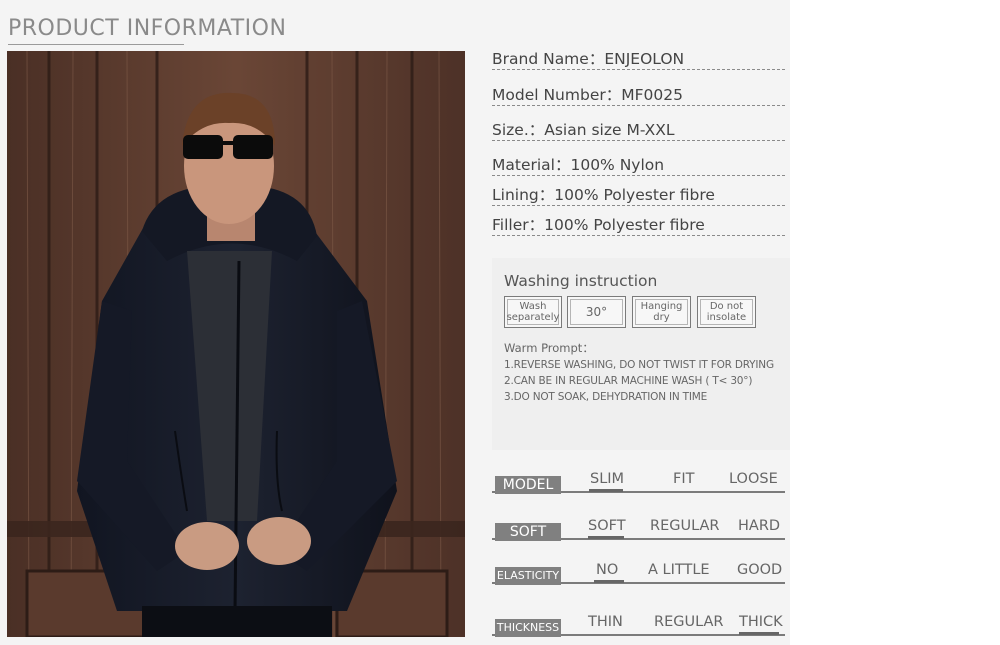 The height and width of the screenshot is (645, 1000). Describe the element at coordinates (638, 621) in the screenshot. I see `scale-thickness: THICKNESS THIN REGULAR THICK` at that location.